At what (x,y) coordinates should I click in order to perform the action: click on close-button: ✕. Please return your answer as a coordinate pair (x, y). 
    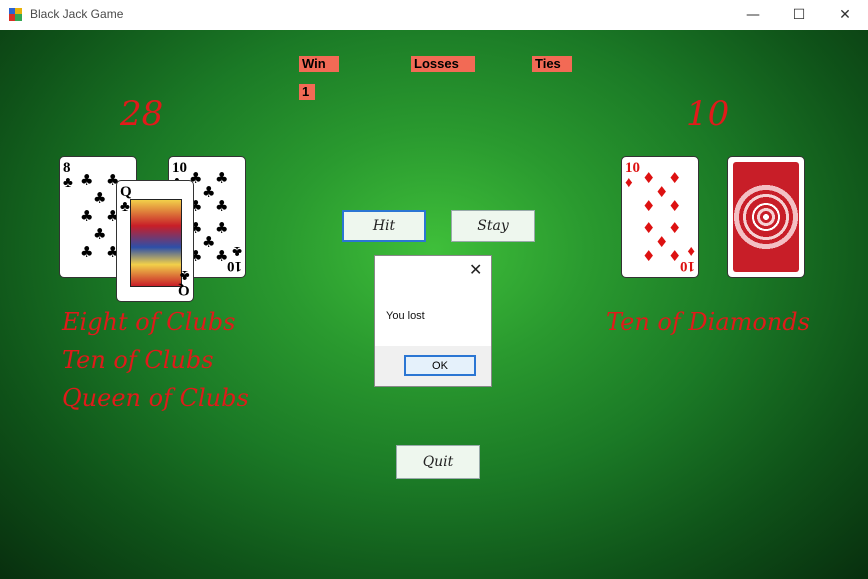
    Looking at the image, I should click on (845, 15).